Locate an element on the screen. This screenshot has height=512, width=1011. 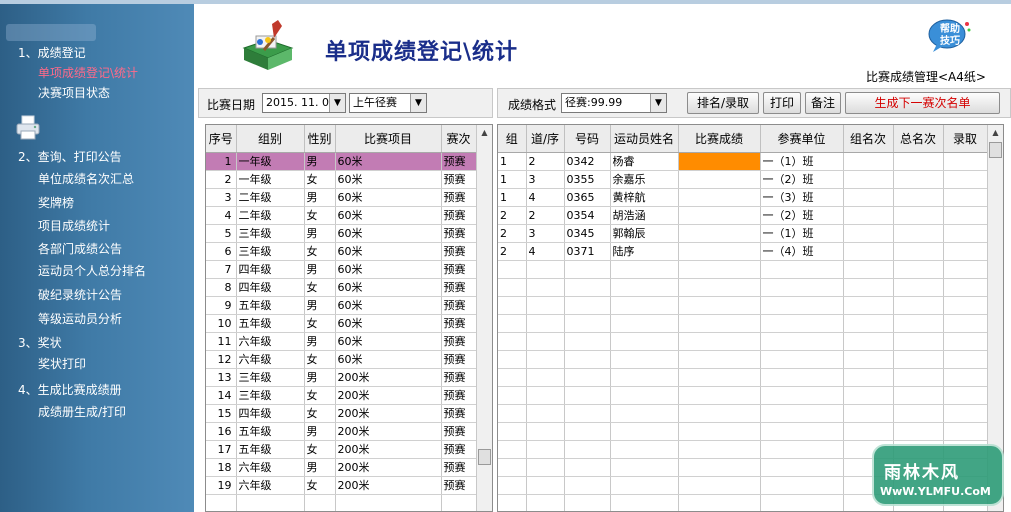
table-cell: 3 is located at coordinates (545, 179).